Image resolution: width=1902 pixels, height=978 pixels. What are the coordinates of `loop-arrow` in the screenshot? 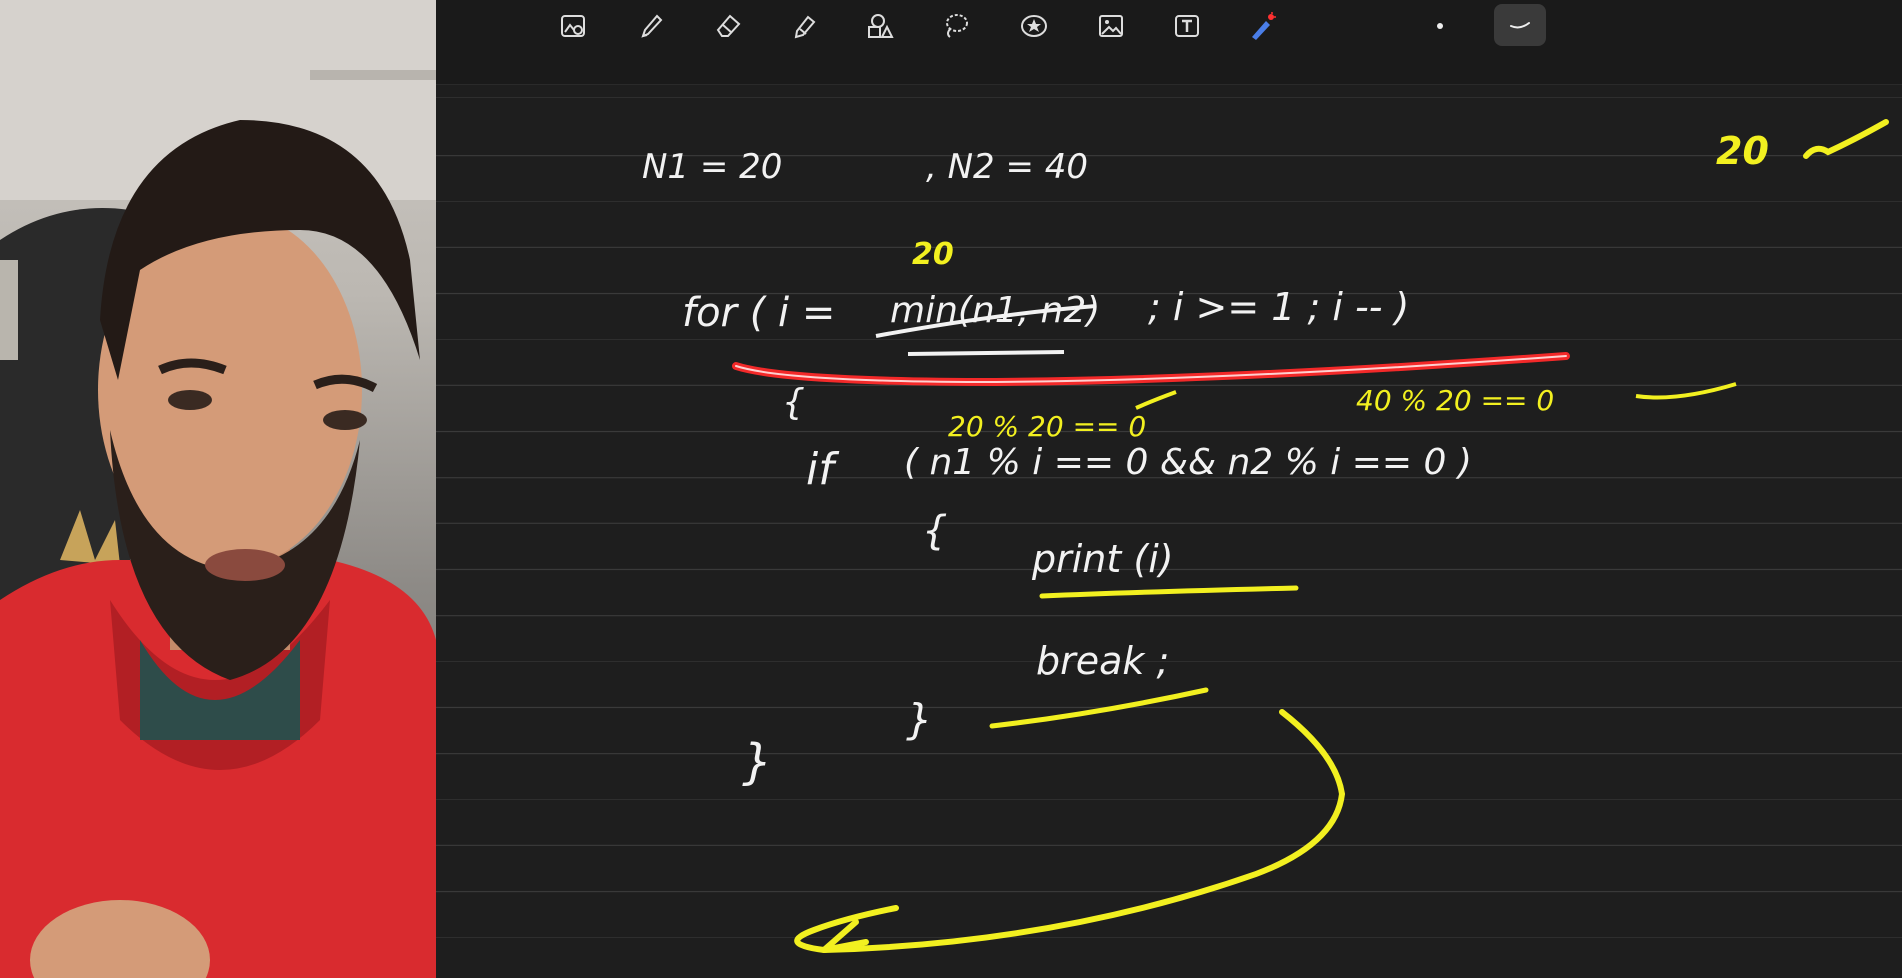 It's located at (1070, 831).